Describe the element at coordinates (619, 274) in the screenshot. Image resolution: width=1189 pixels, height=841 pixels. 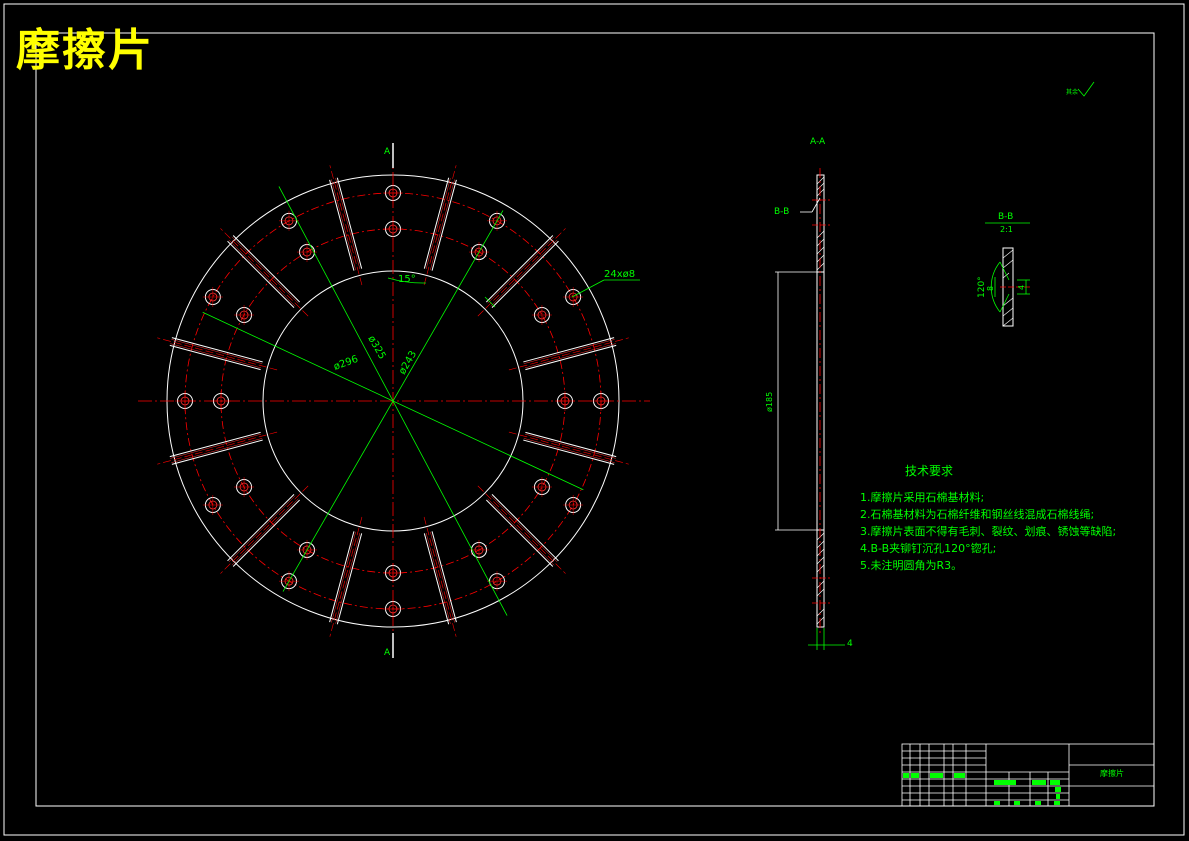
I see `dimension-holes-label: 24xø8` at that location.